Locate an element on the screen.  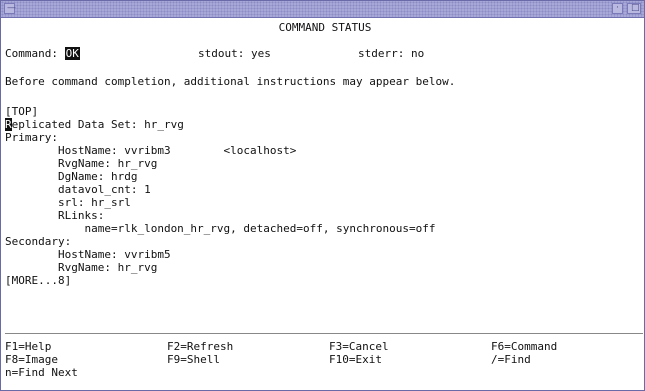
f3-cancel-key: F3=Cancel is located at coordinates (359, 346).